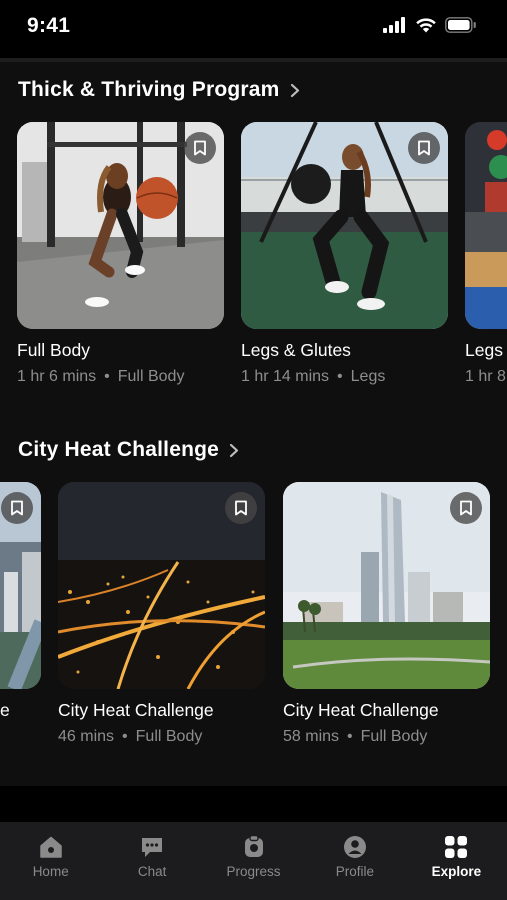 The height and width of the screenshot is (900, 507). Describe the element at coordinates (20, 585) in the screenshot. I see `challenge-thumbnail-partial` at that location.